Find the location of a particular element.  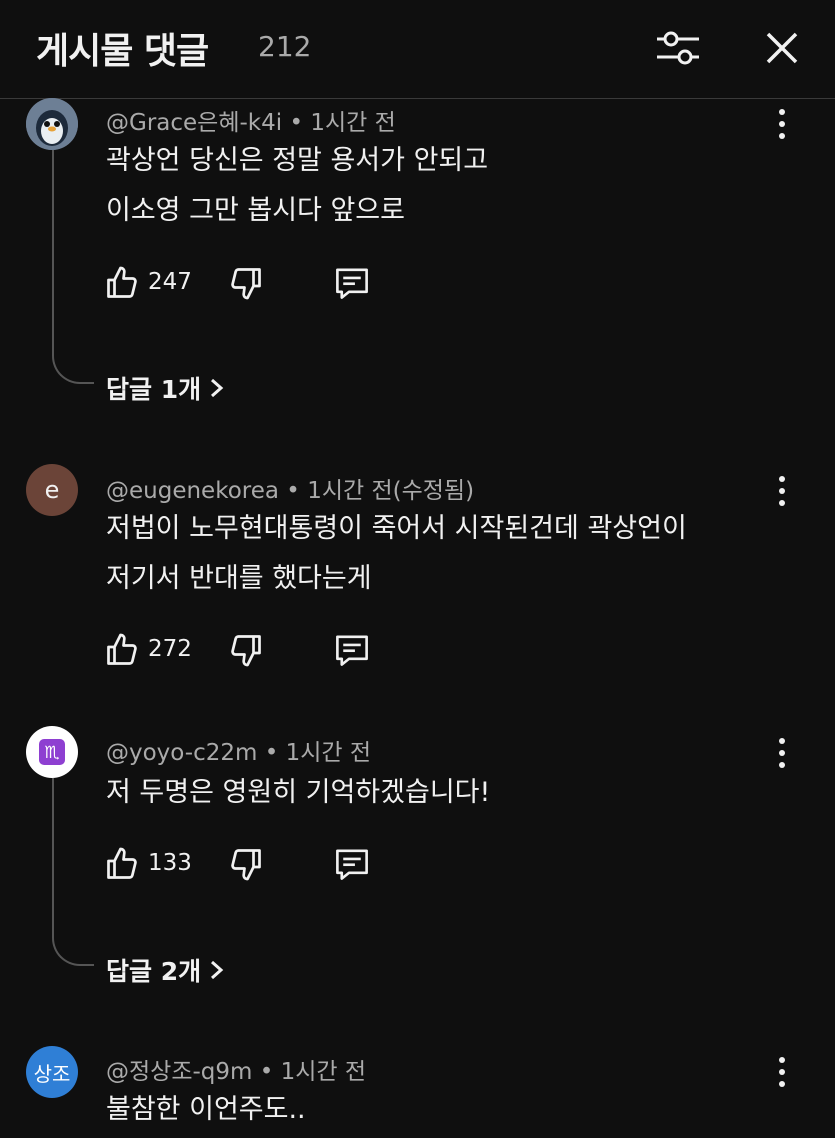

comment-line: 곽상언 당신은 정말 용서가 안되고 is located at coordinates (297, 160).